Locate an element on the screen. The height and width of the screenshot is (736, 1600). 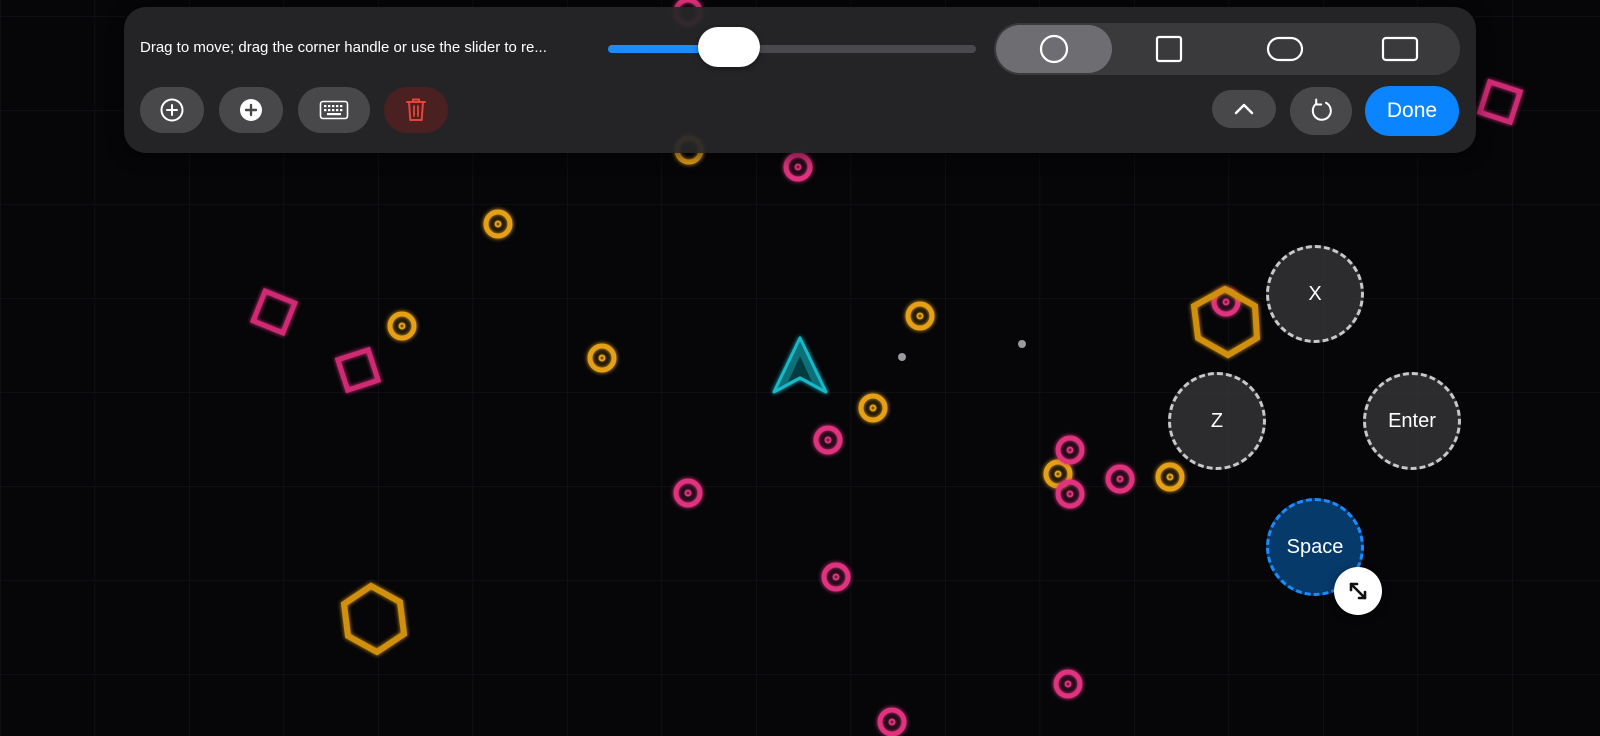
keyboard-icon is located at coordinates (334, 110).